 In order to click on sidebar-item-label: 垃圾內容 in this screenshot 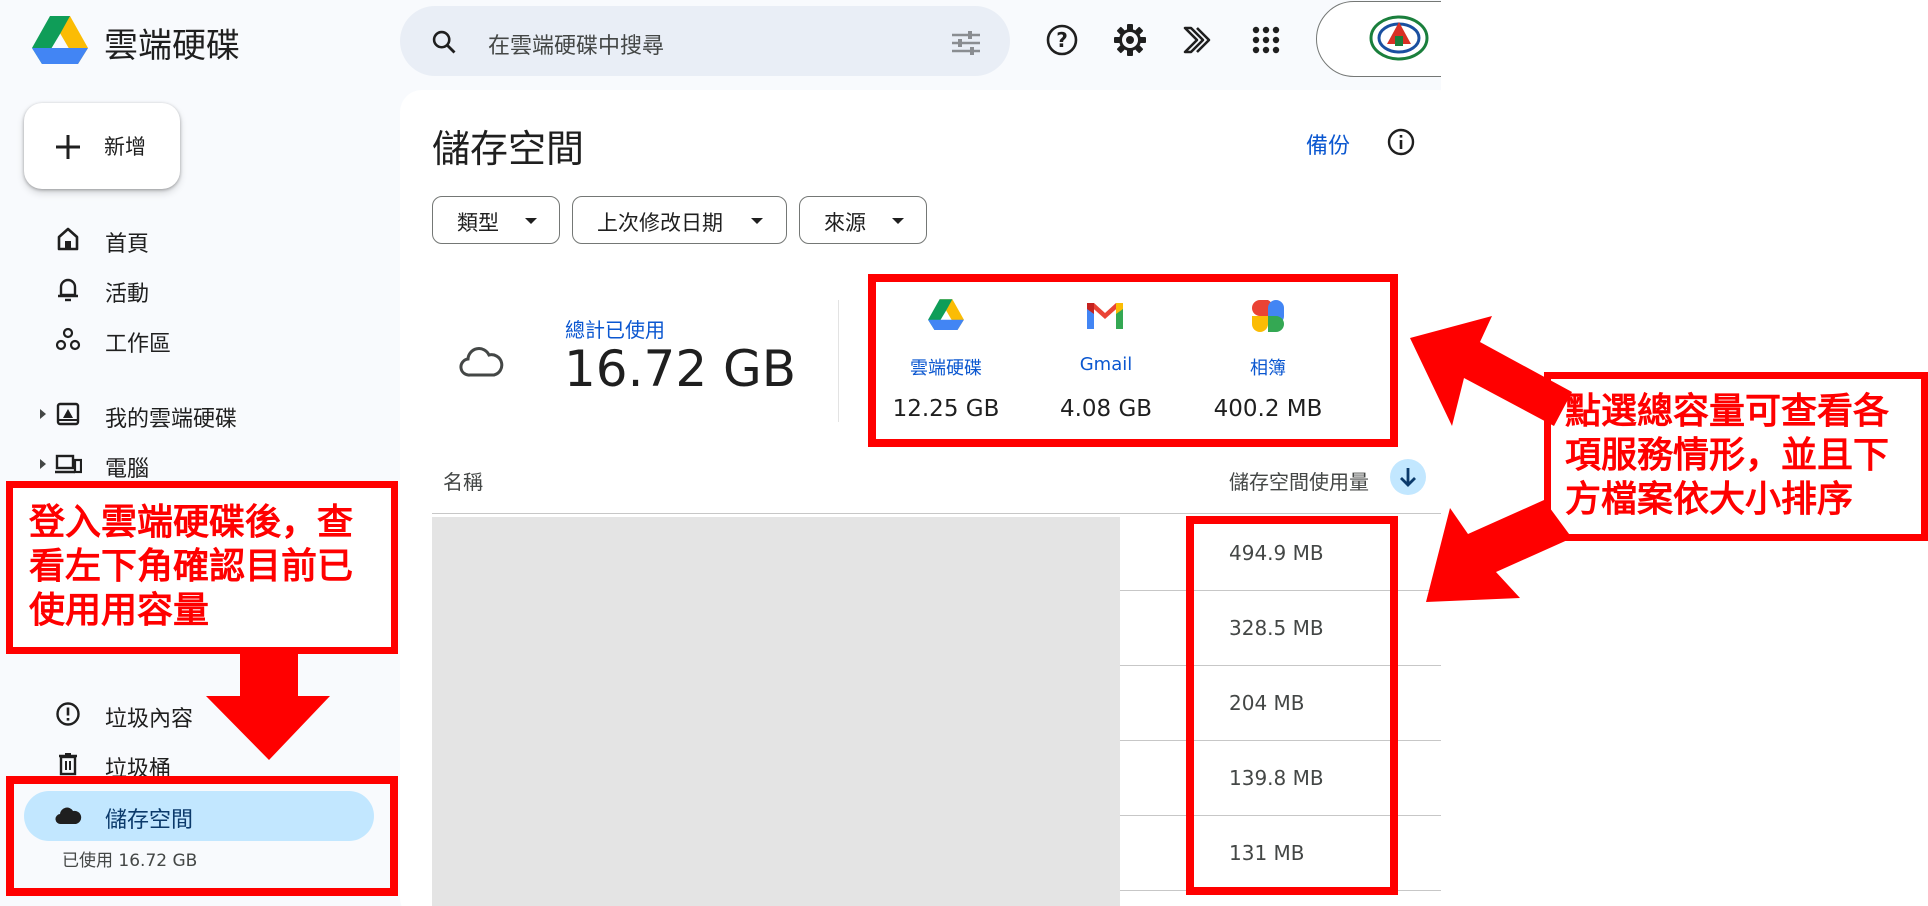, I will do `click(149, 719)`.